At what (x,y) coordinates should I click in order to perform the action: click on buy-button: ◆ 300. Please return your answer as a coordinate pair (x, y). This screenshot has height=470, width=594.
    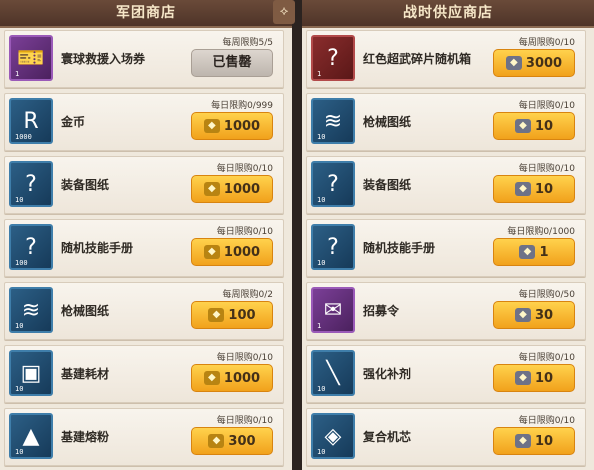
    Looking at the image, I should click on (232, 441).